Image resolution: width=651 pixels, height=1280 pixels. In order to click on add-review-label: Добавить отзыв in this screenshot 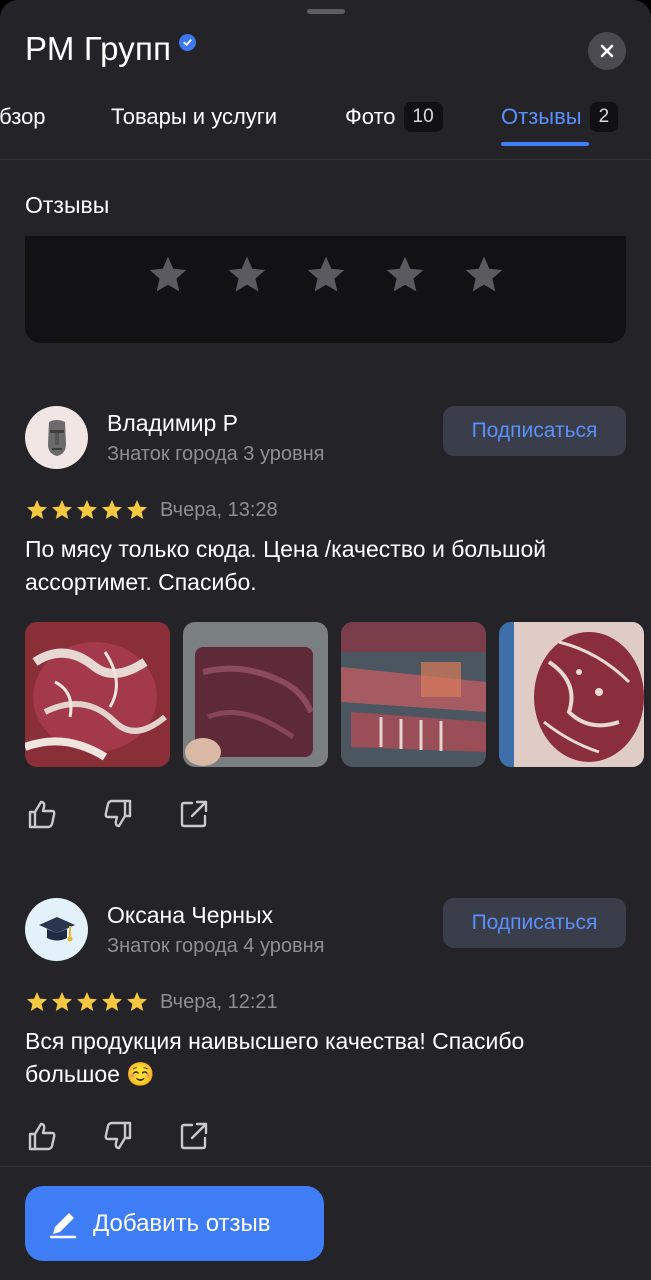, I will do `click(182, 1223)`.